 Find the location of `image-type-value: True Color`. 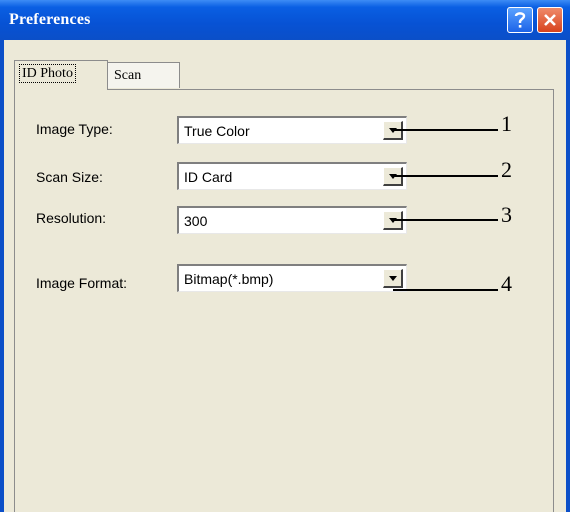

image-type-value: True Color is located at coordinates (217, 131).